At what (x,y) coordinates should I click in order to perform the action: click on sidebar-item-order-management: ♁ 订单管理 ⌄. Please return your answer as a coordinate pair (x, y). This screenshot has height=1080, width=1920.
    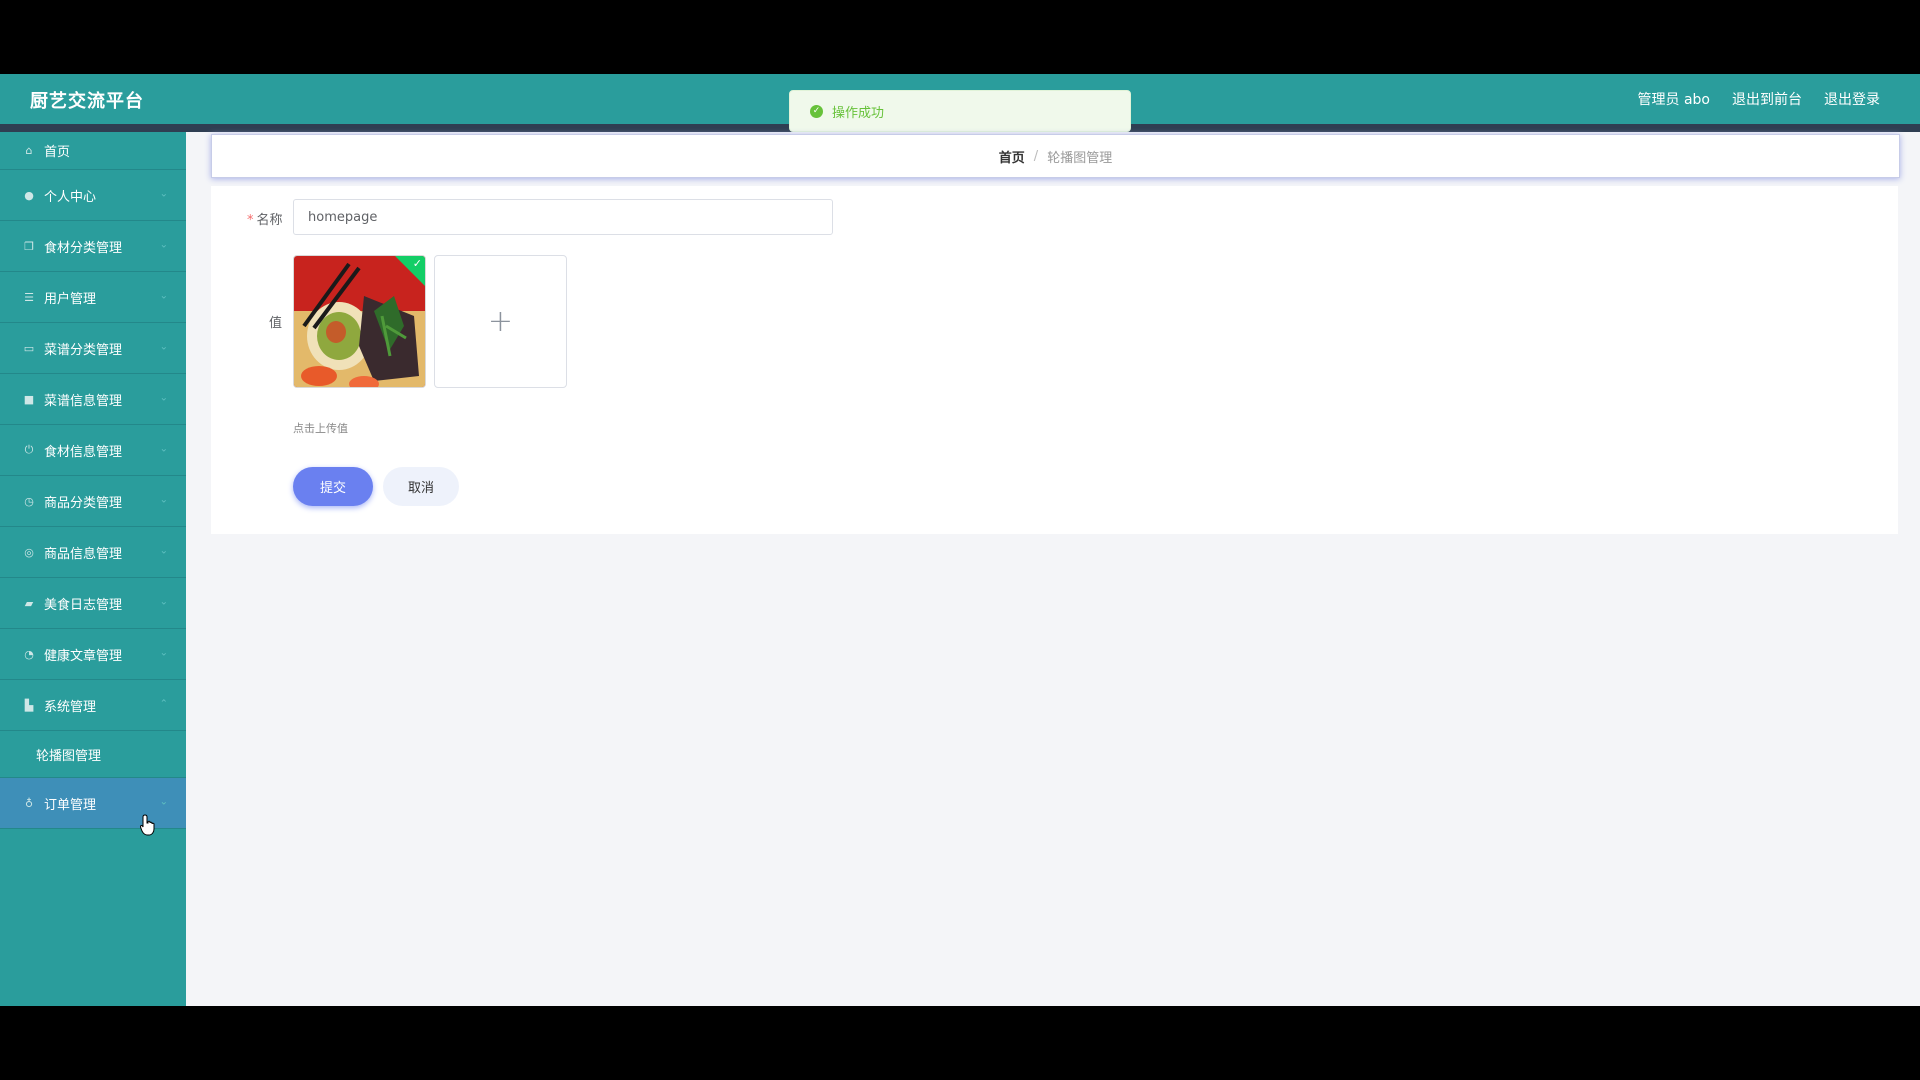
    Looking at the image, I should click on (93, 803).